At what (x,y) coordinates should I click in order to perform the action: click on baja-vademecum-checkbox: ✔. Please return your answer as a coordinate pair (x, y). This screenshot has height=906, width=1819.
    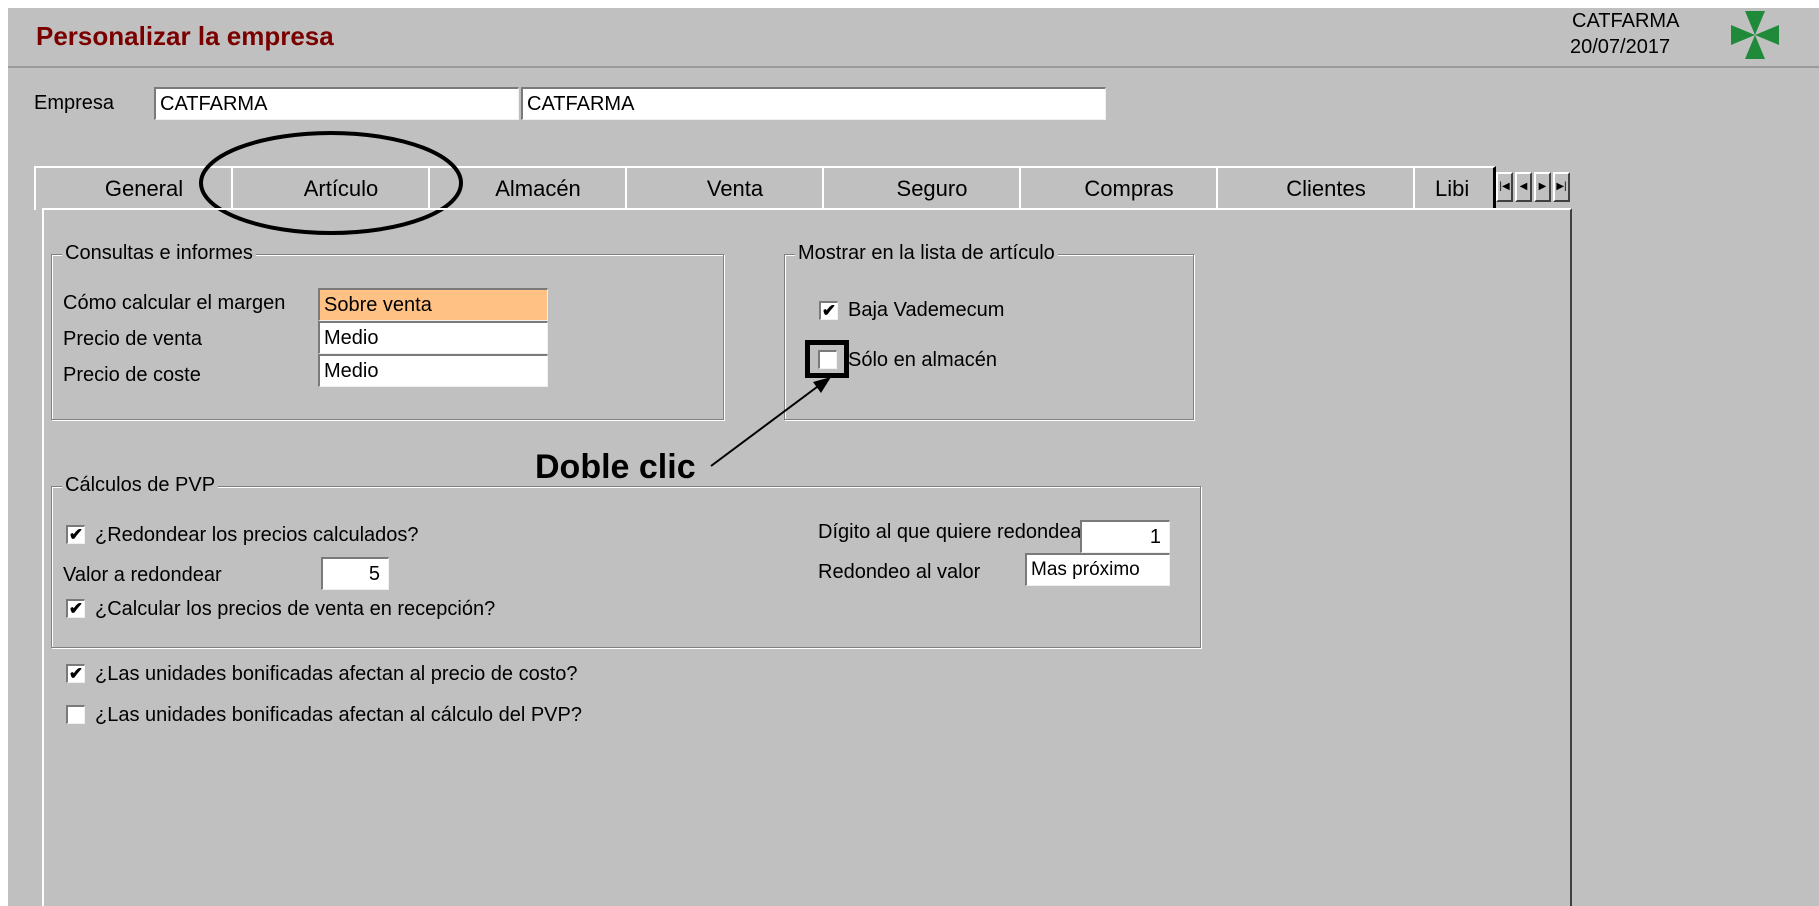
    Looking at the image, I should click on (828, 310).